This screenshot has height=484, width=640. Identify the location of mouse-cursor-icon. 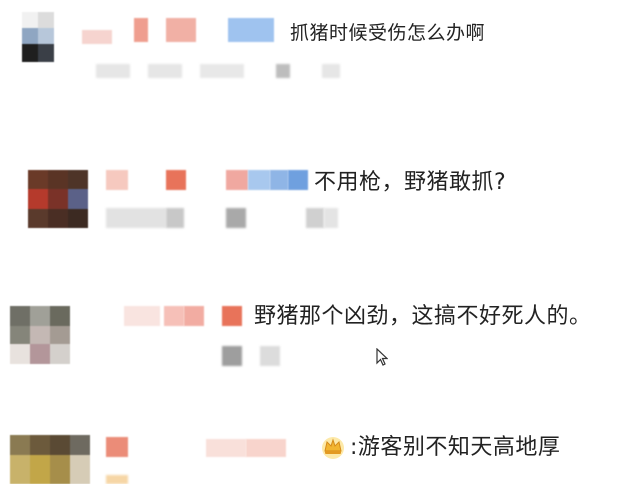
(382, 357).